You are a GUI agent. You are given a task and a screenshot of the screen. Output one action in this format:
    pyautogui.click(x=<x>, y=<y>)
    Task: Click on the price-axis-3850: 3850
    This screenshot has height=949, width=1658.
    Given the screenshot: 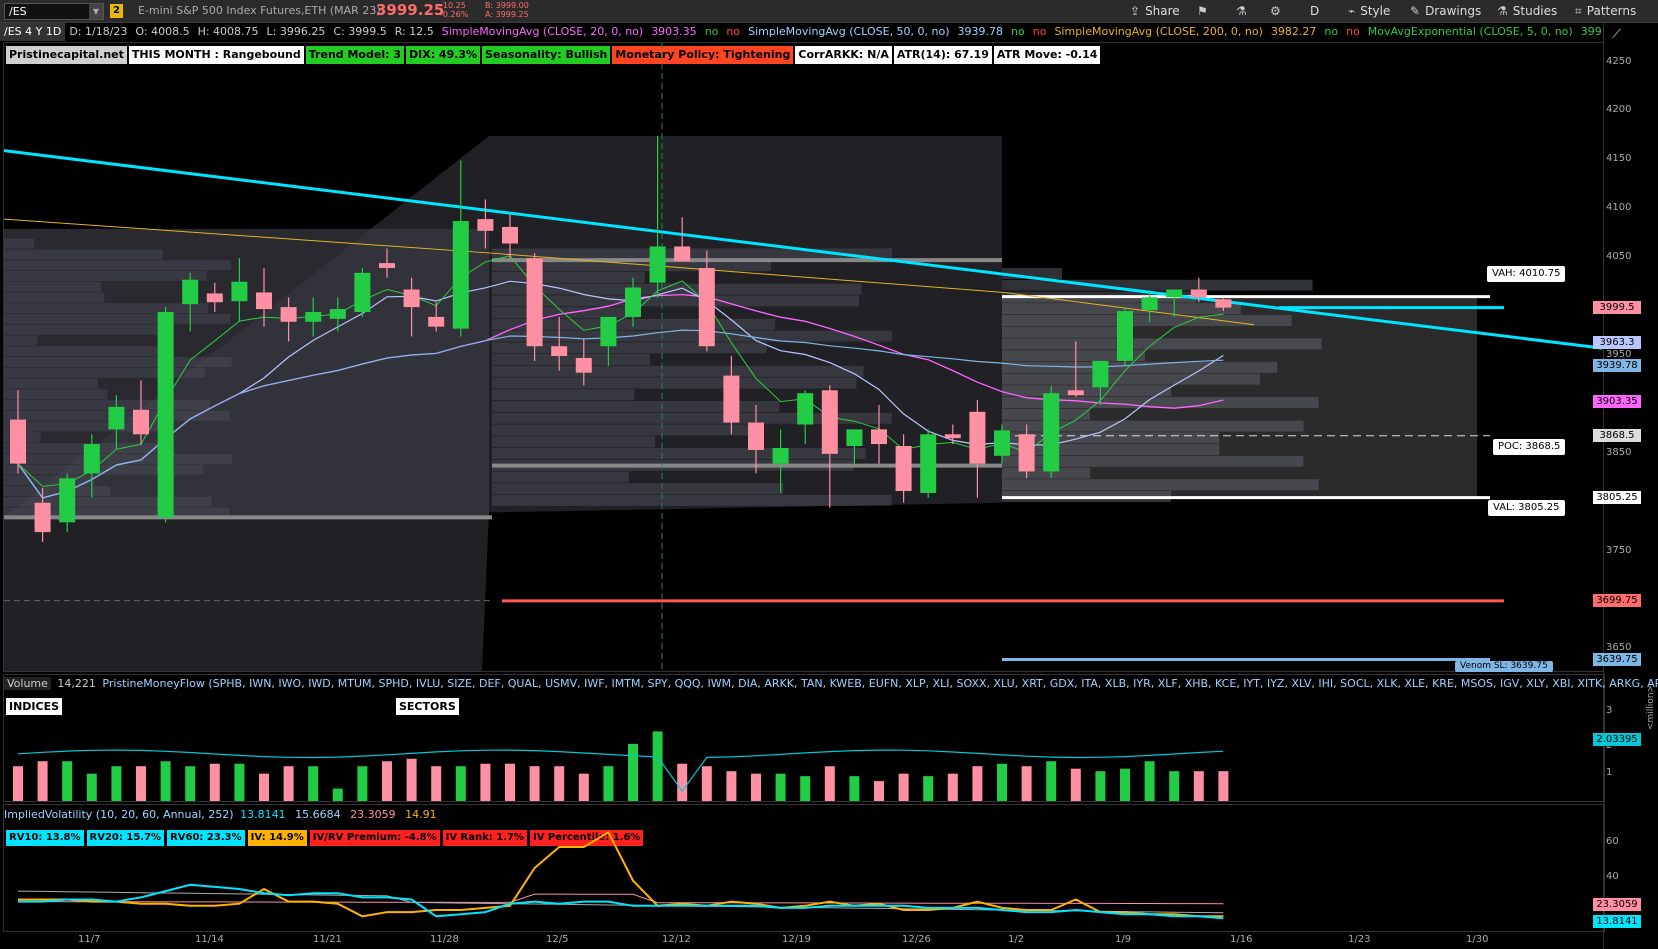 What is the action you would take?
    pyautogui.click(x=1619, y=452)
    